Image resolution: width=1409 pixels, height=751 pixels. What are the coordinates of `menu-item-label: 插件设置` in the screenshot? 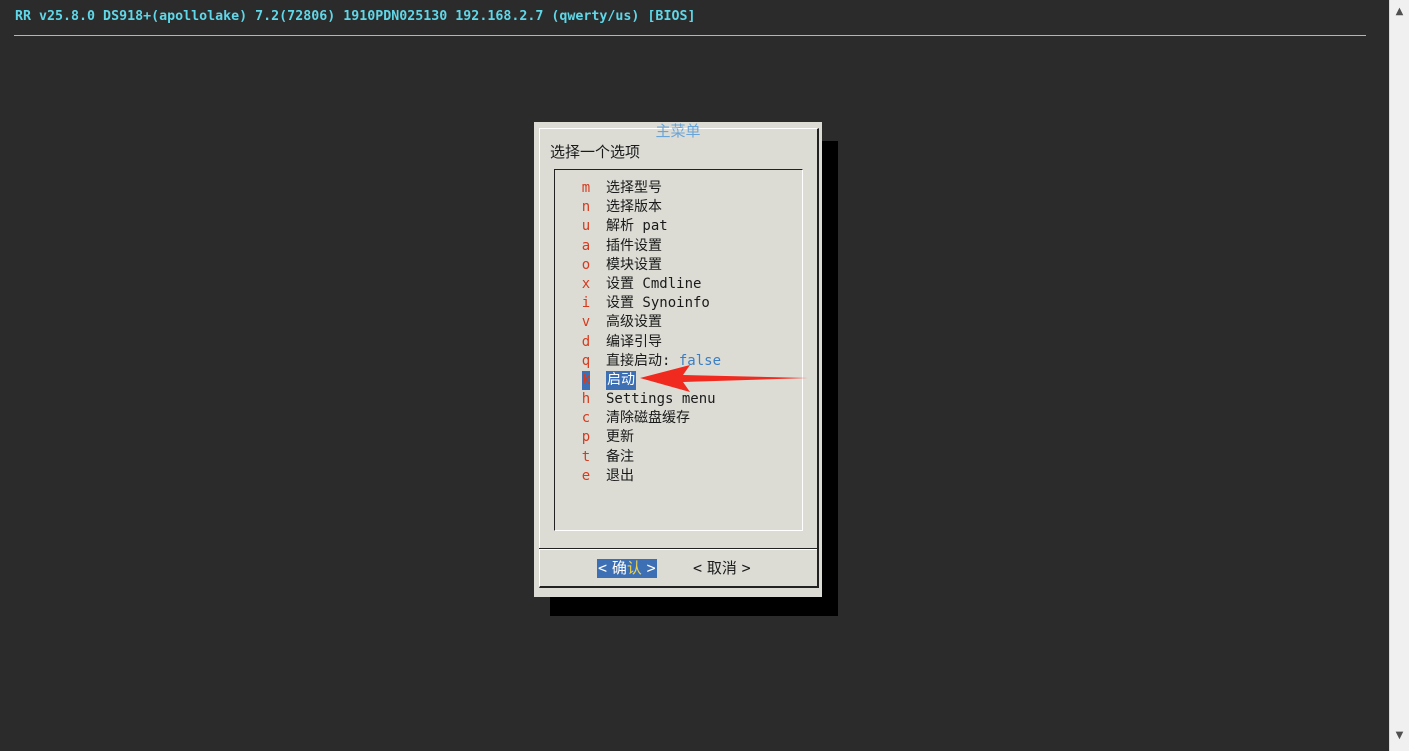 It's located at (634, 246).